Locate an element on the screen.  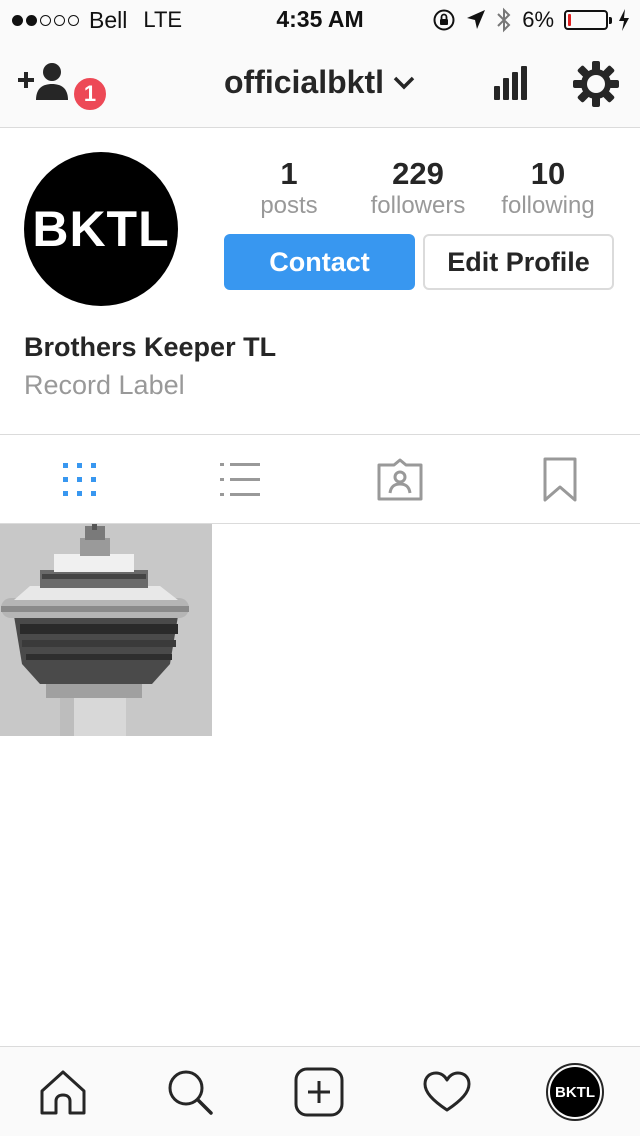
tower-photo is located at coordinates (106, 630).